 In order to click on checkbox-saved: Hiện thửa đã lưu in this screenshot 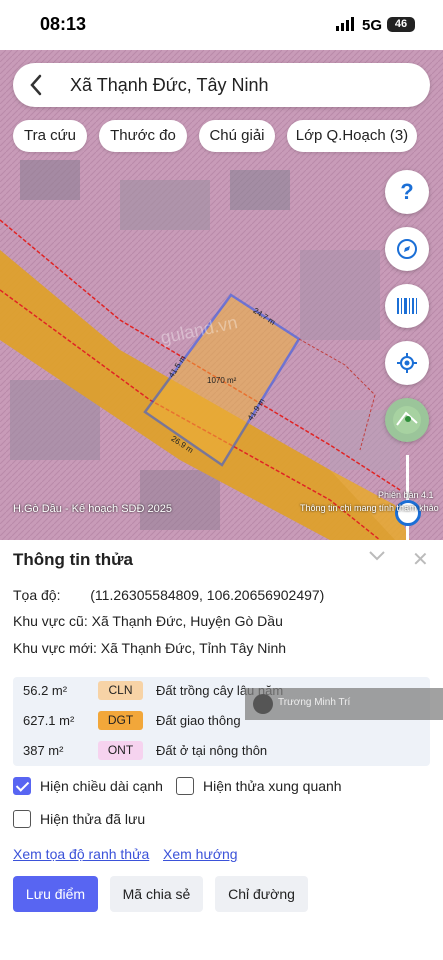, I will do `click(79, 819)`.